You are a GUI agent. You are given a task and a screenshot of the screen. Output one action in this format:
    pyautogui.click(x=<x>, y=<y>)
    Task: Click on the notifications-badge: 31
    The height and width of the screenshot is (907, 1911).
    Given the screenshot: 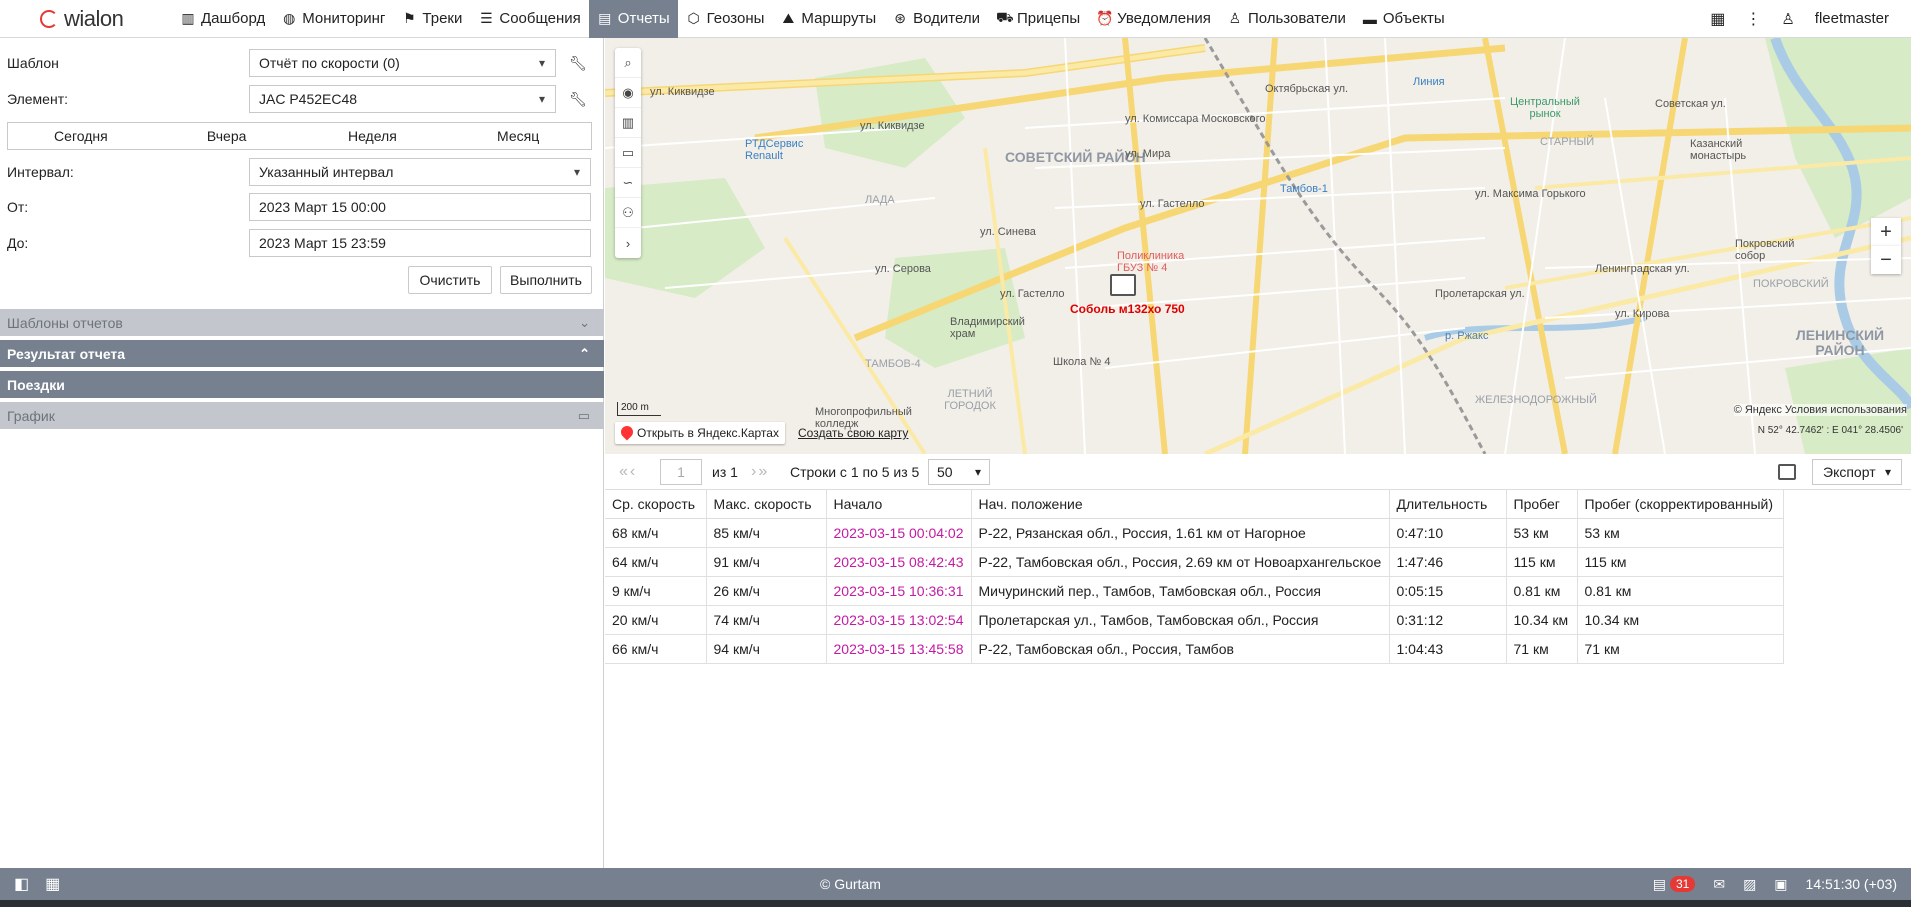 What is the action you would take?
    pyautogui.click(x=1682, y=884)
    